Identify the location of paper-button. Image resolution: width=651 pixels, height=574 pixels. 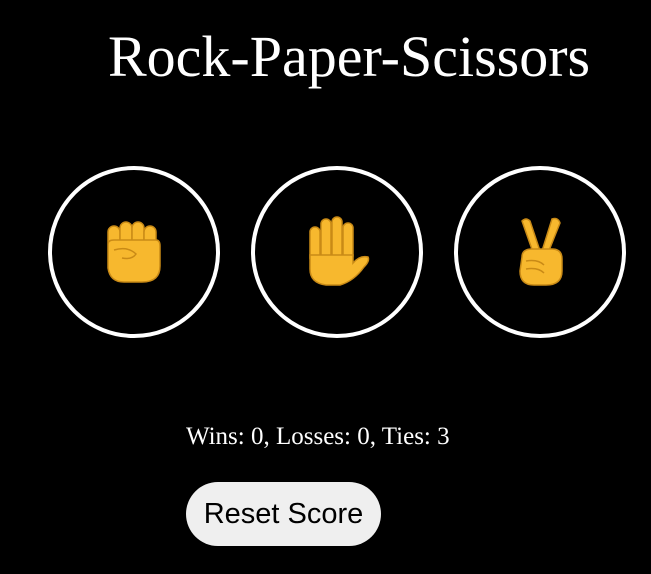
(337, 252).